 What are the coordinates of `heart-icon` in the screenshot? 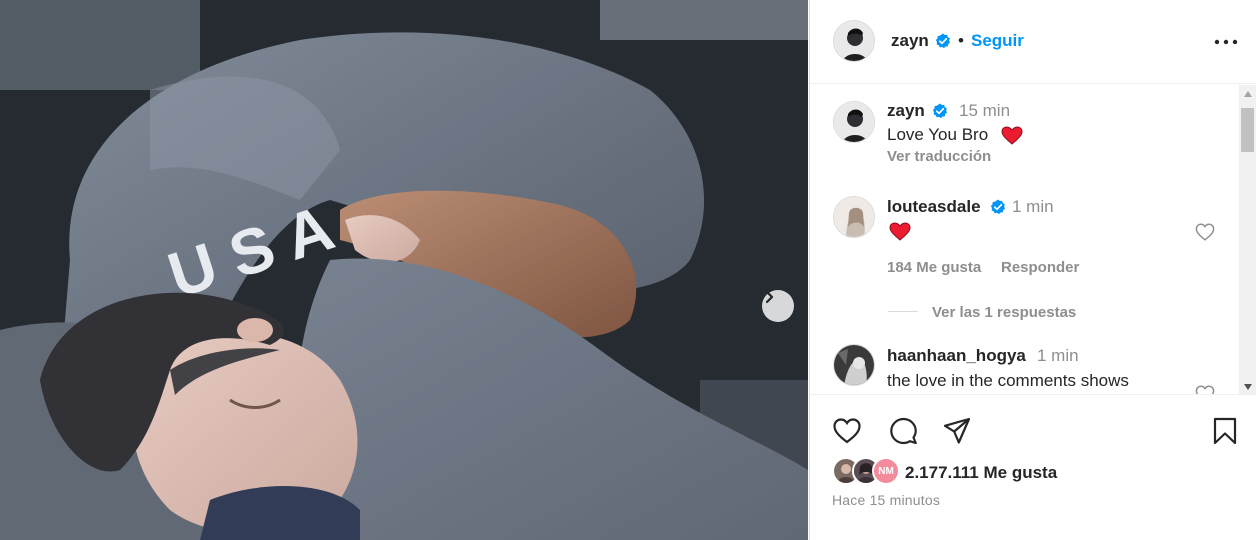 It's located at (847, 431).